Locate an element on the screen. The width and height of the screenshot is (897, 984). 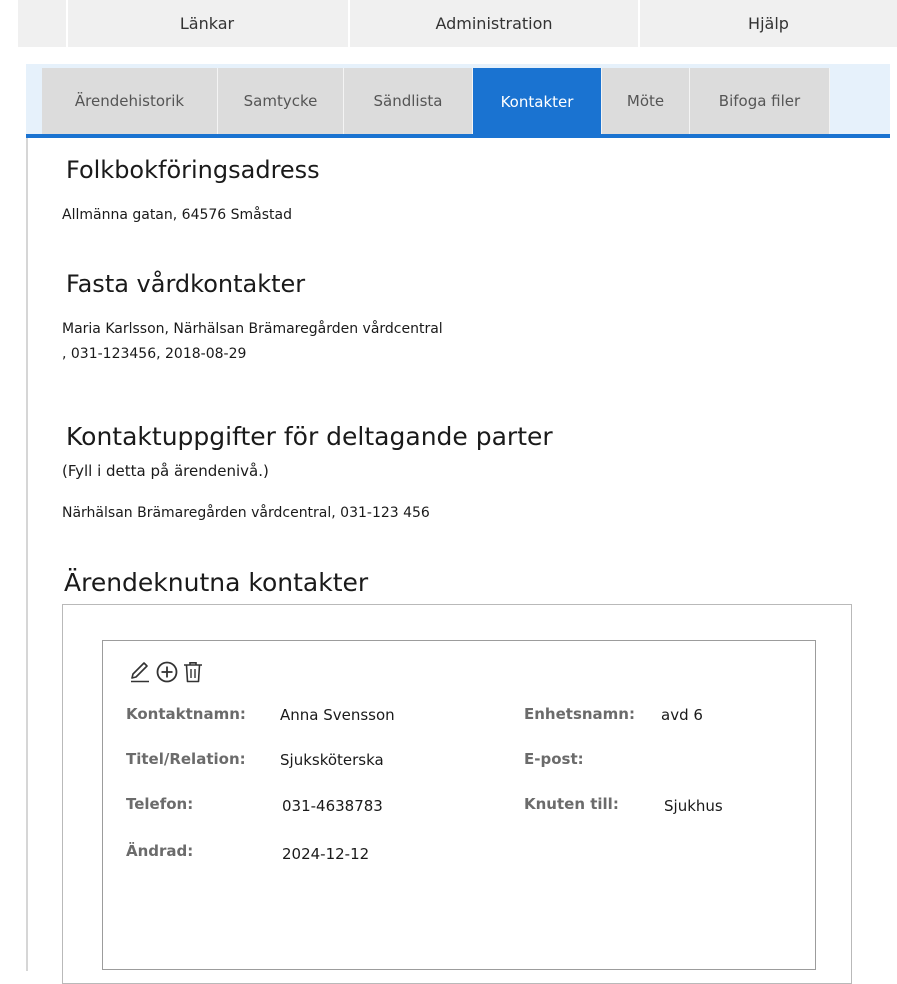
edit-icon is located at coordinates (140, 672).